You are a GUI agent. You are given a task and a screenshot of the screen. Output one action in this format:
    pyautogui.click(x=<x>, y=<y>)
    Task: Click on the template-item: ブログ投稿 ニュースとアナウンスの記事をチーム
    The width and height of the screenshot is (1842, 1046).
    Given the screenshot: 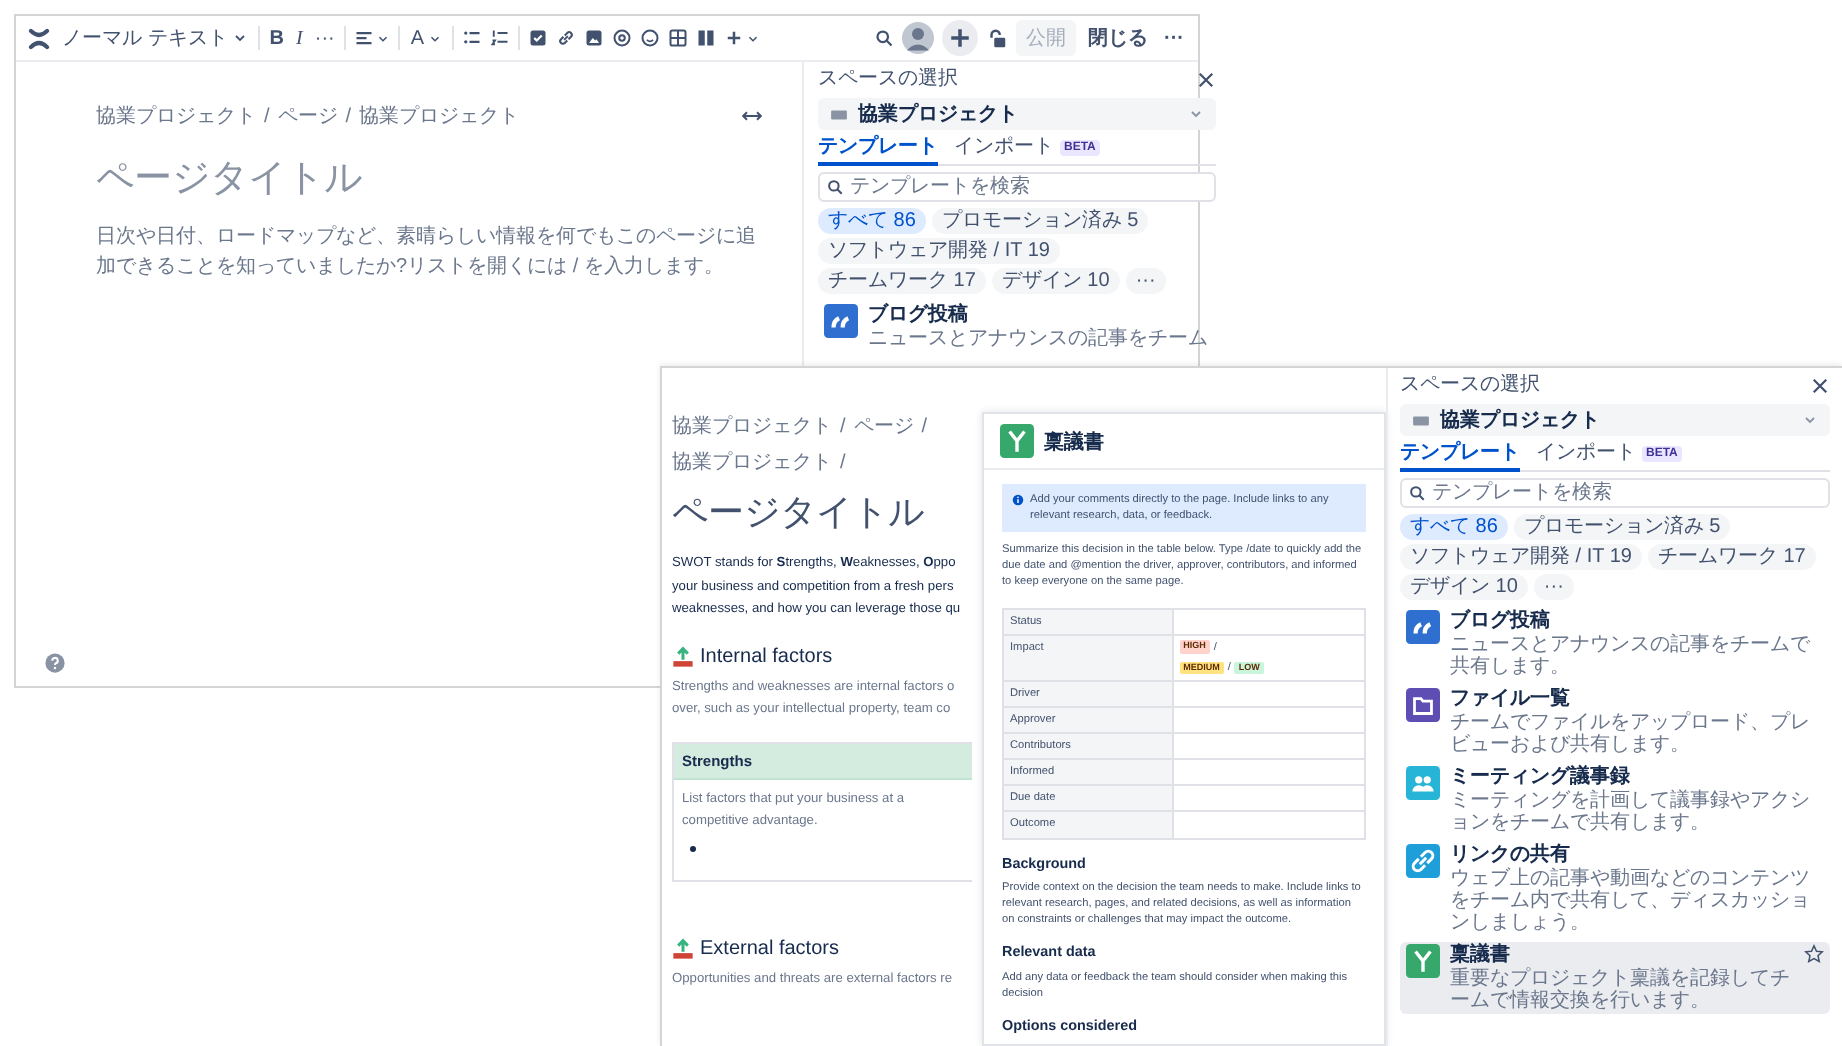 What is the action you would take?
    pyautogui.click(x=1017, y=327)
    